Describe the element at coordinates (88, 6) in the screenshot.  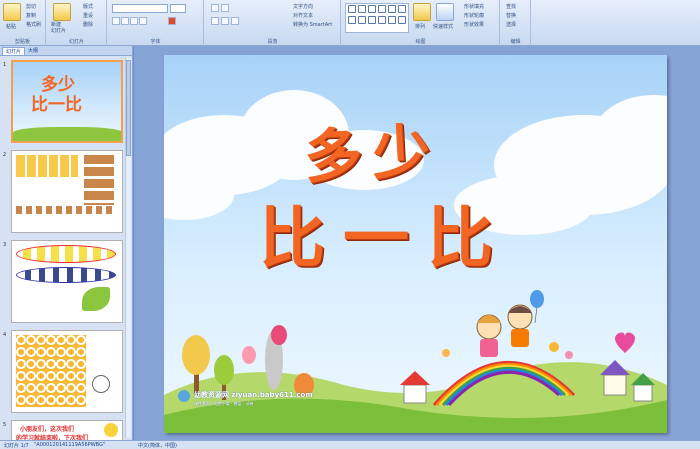
I see `layout-button: 版式` at that location.